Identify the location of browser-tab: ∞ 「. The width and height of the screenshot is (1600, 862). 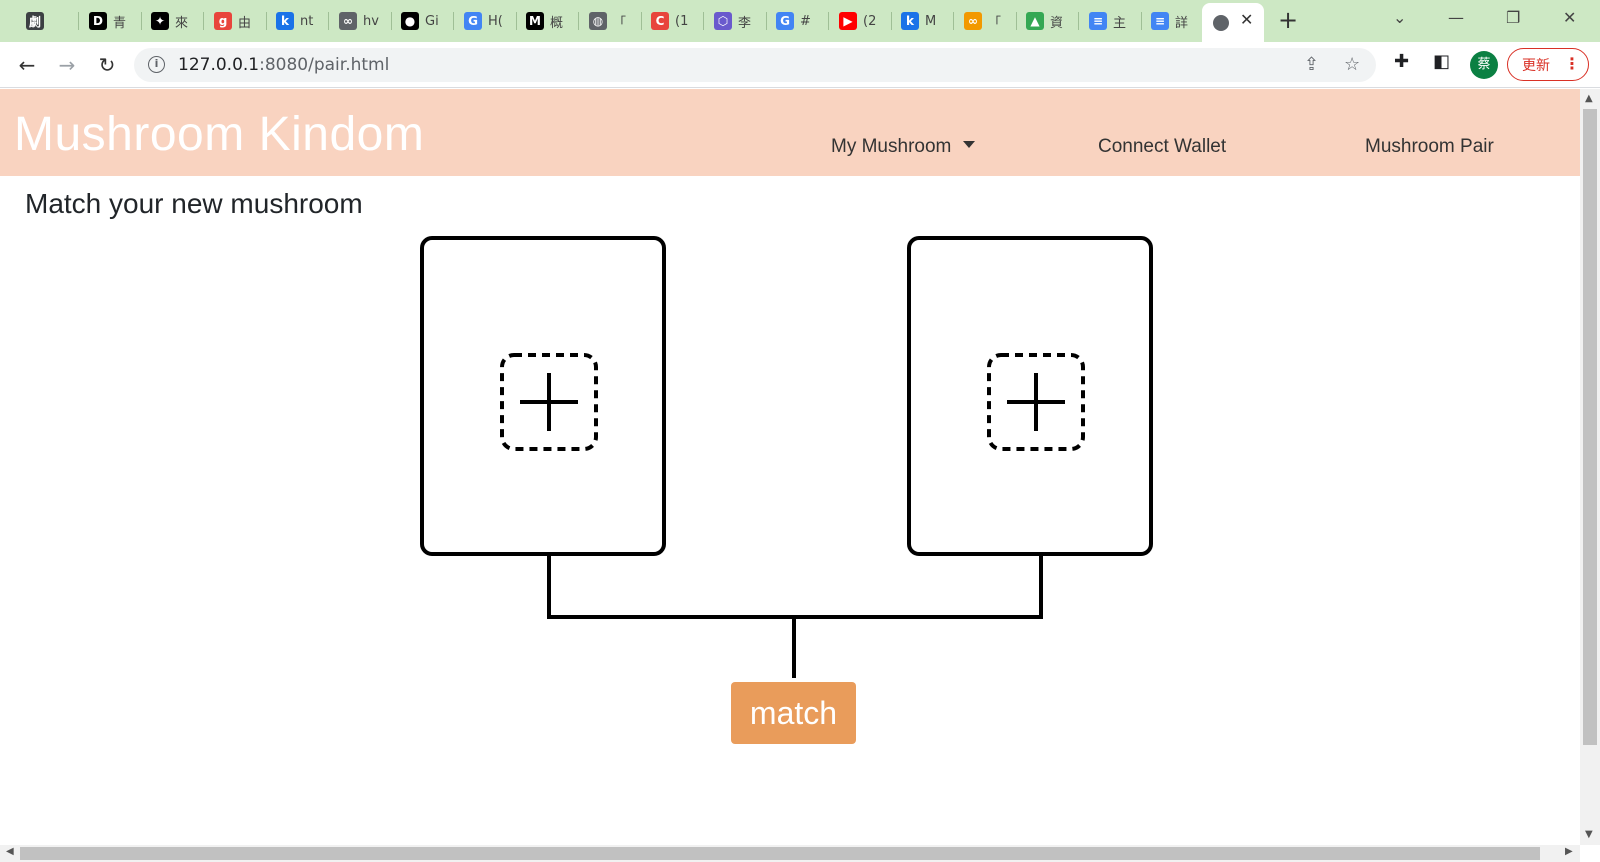
(981, 21).